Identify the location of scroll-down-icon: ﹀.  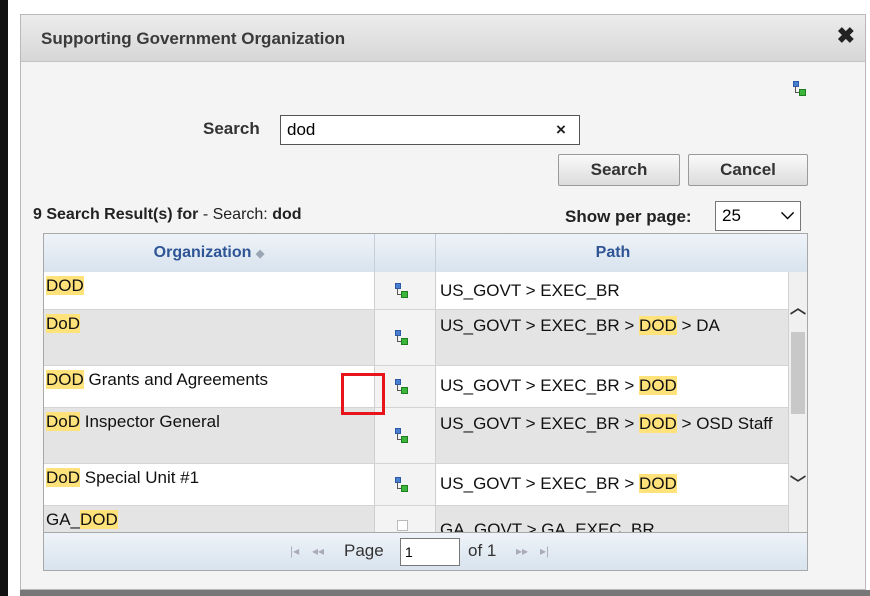
(798, 482).